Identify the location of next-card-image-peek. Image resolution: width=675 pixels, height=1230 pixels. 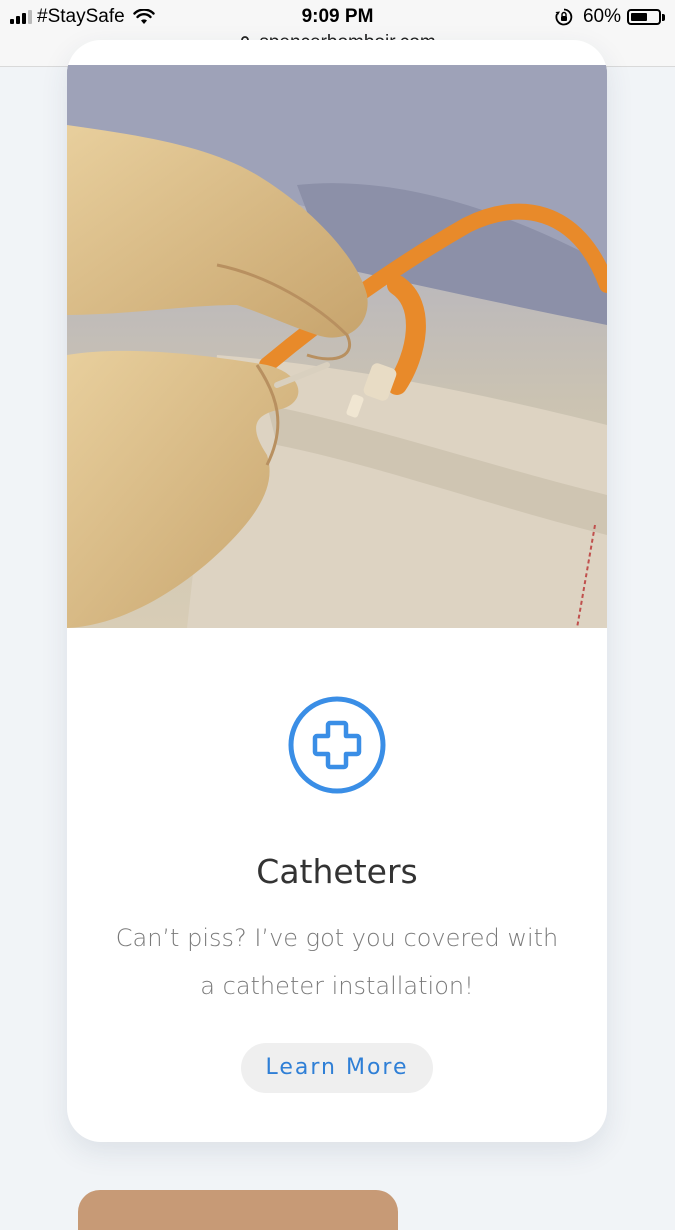
(238, 1210).